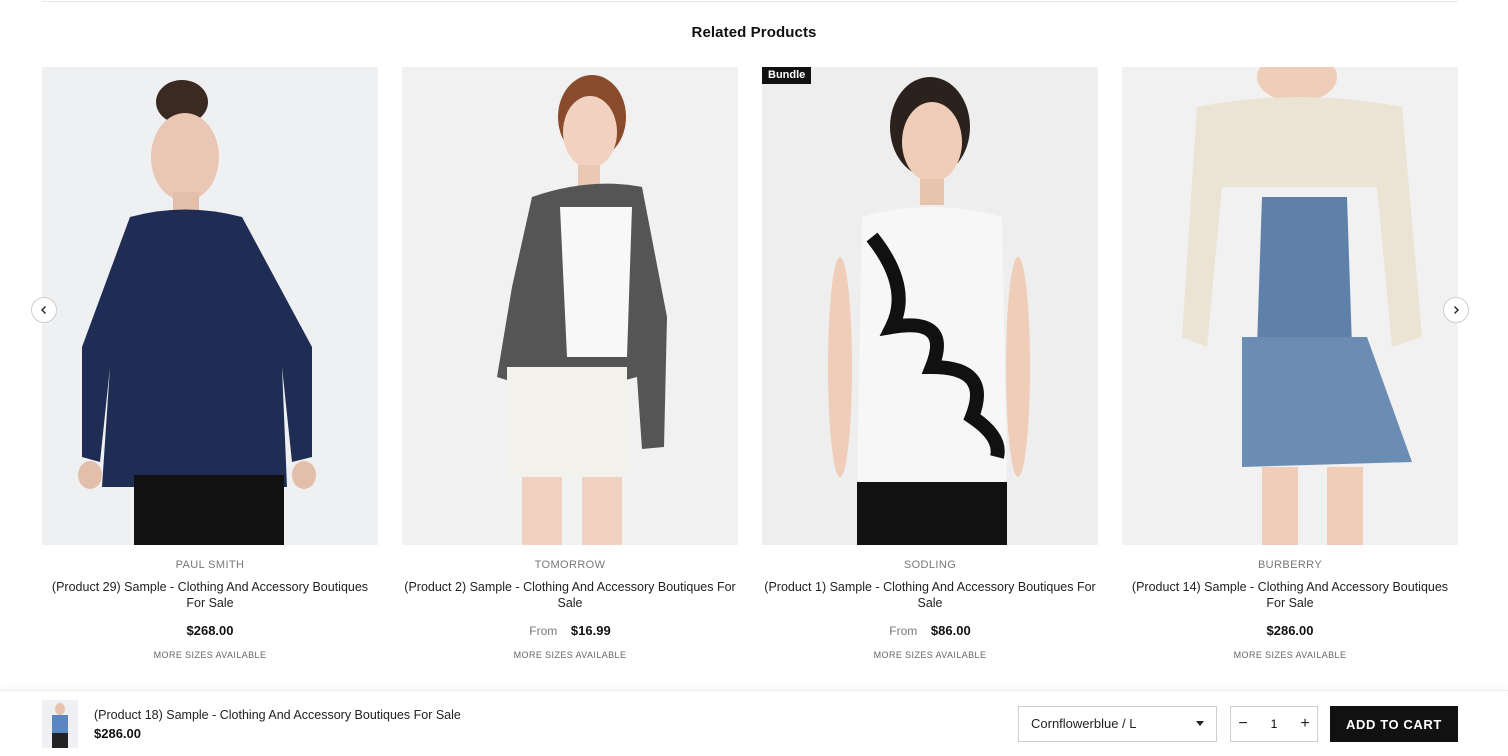  I want to click on chevron-left-icon, so click(43, 310).